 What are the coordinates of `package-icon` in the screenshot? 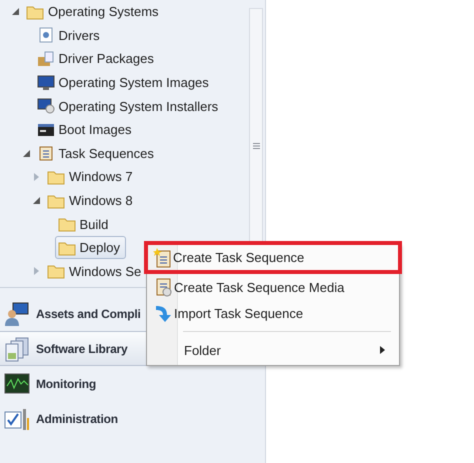 It's located at (45, 58).